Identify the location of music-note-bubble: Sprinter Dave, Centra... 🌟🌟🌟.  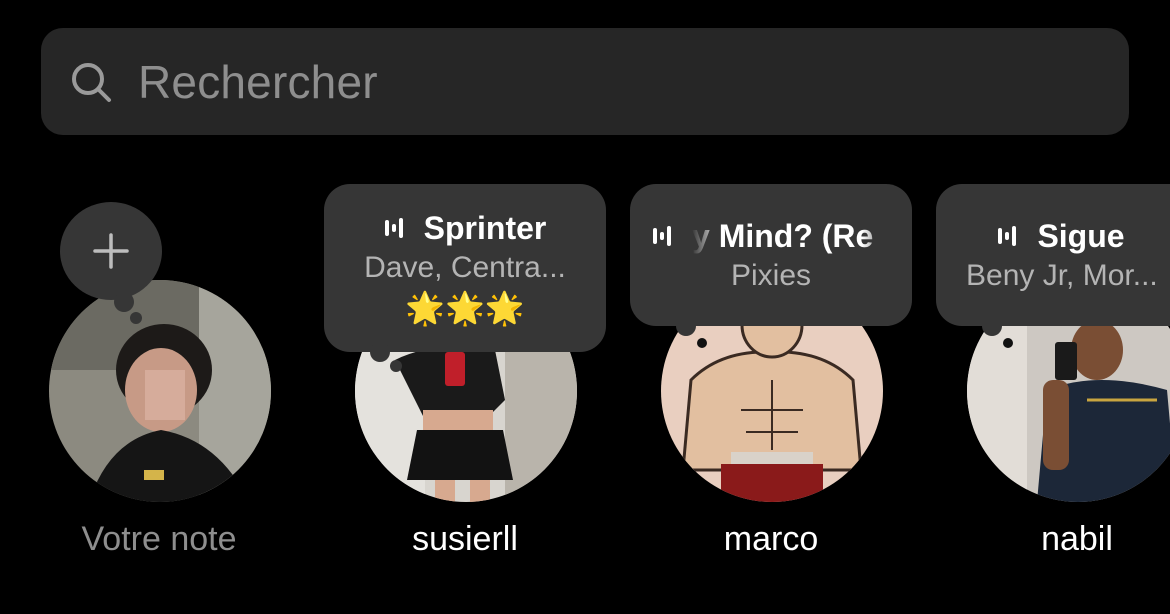
(465, 268).